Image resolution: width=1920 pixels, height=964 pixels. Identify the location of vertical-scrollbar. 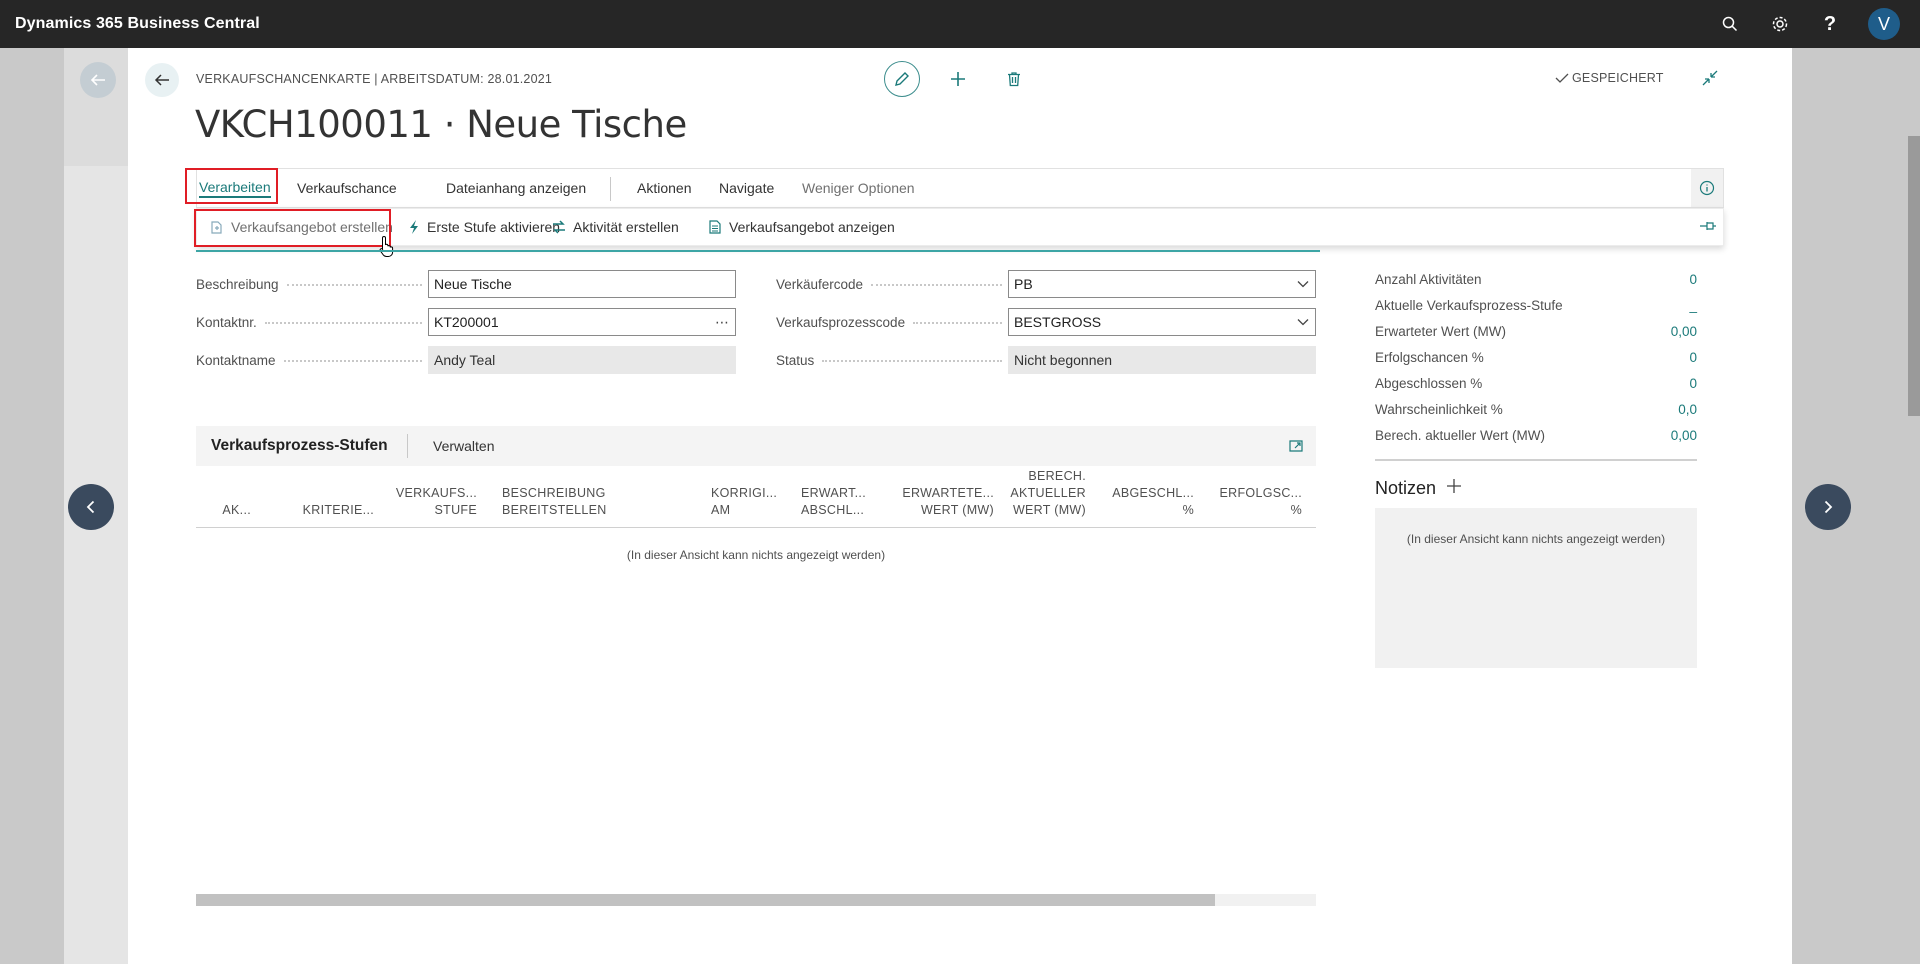
(1914, 276).